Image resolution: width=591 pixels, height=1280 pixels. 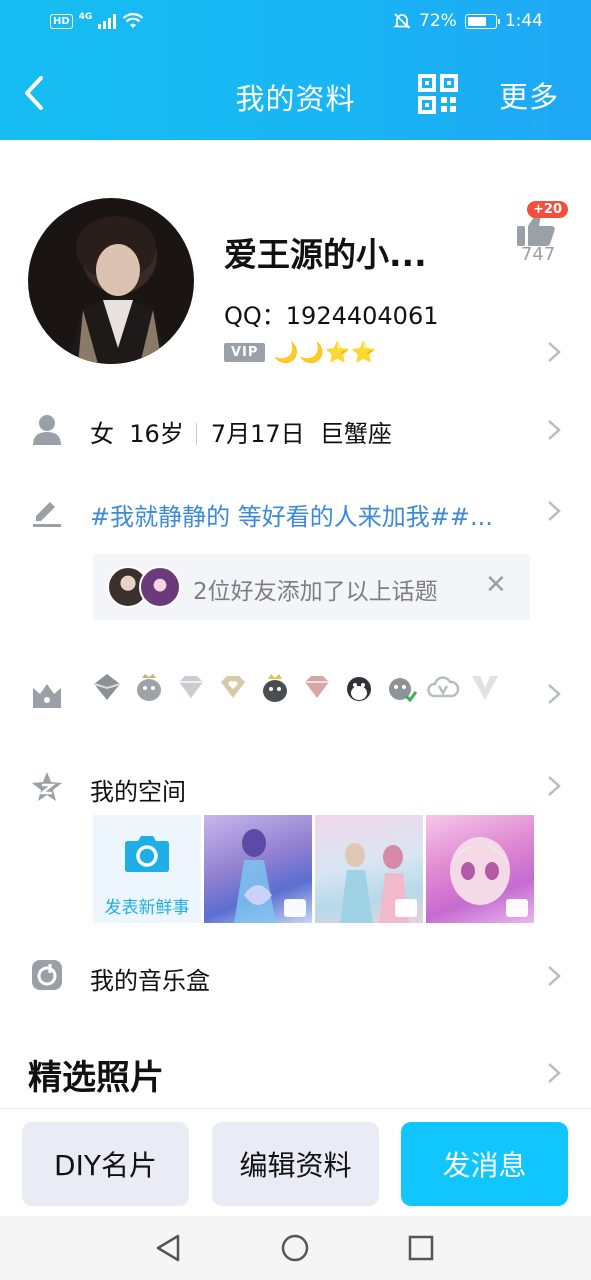 I want to click on diy-card-button: DIY名片, so click(x=105, y=1164).